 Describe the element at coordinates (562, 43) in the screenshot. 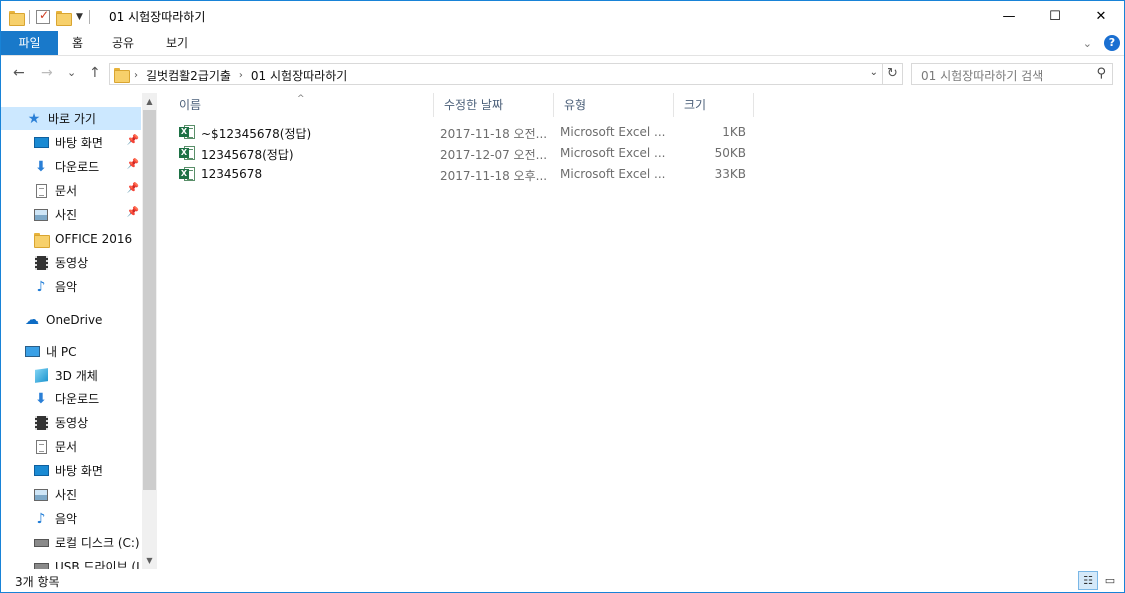

I see `ribbon-tabs: 파일 홈 공유 보기 ⌄ ?` at that location.